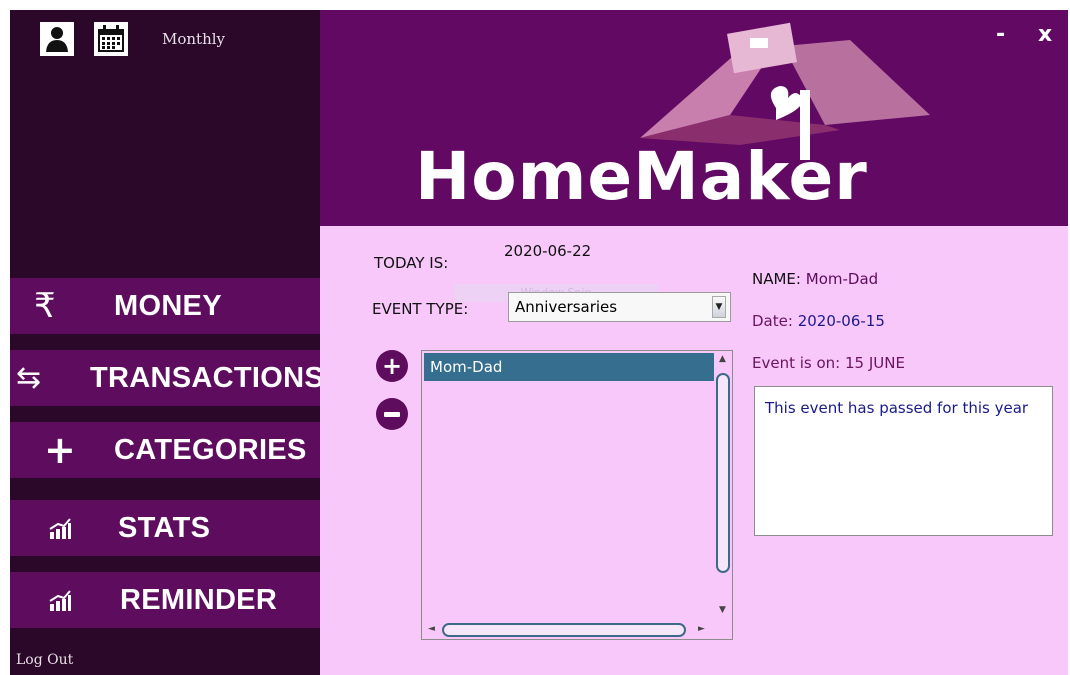 This screenshot has width=1070, height=675. Describe the element at coordinates (723, 473) in the screenshot. I see `vertical-scroll-thumb` at that location.